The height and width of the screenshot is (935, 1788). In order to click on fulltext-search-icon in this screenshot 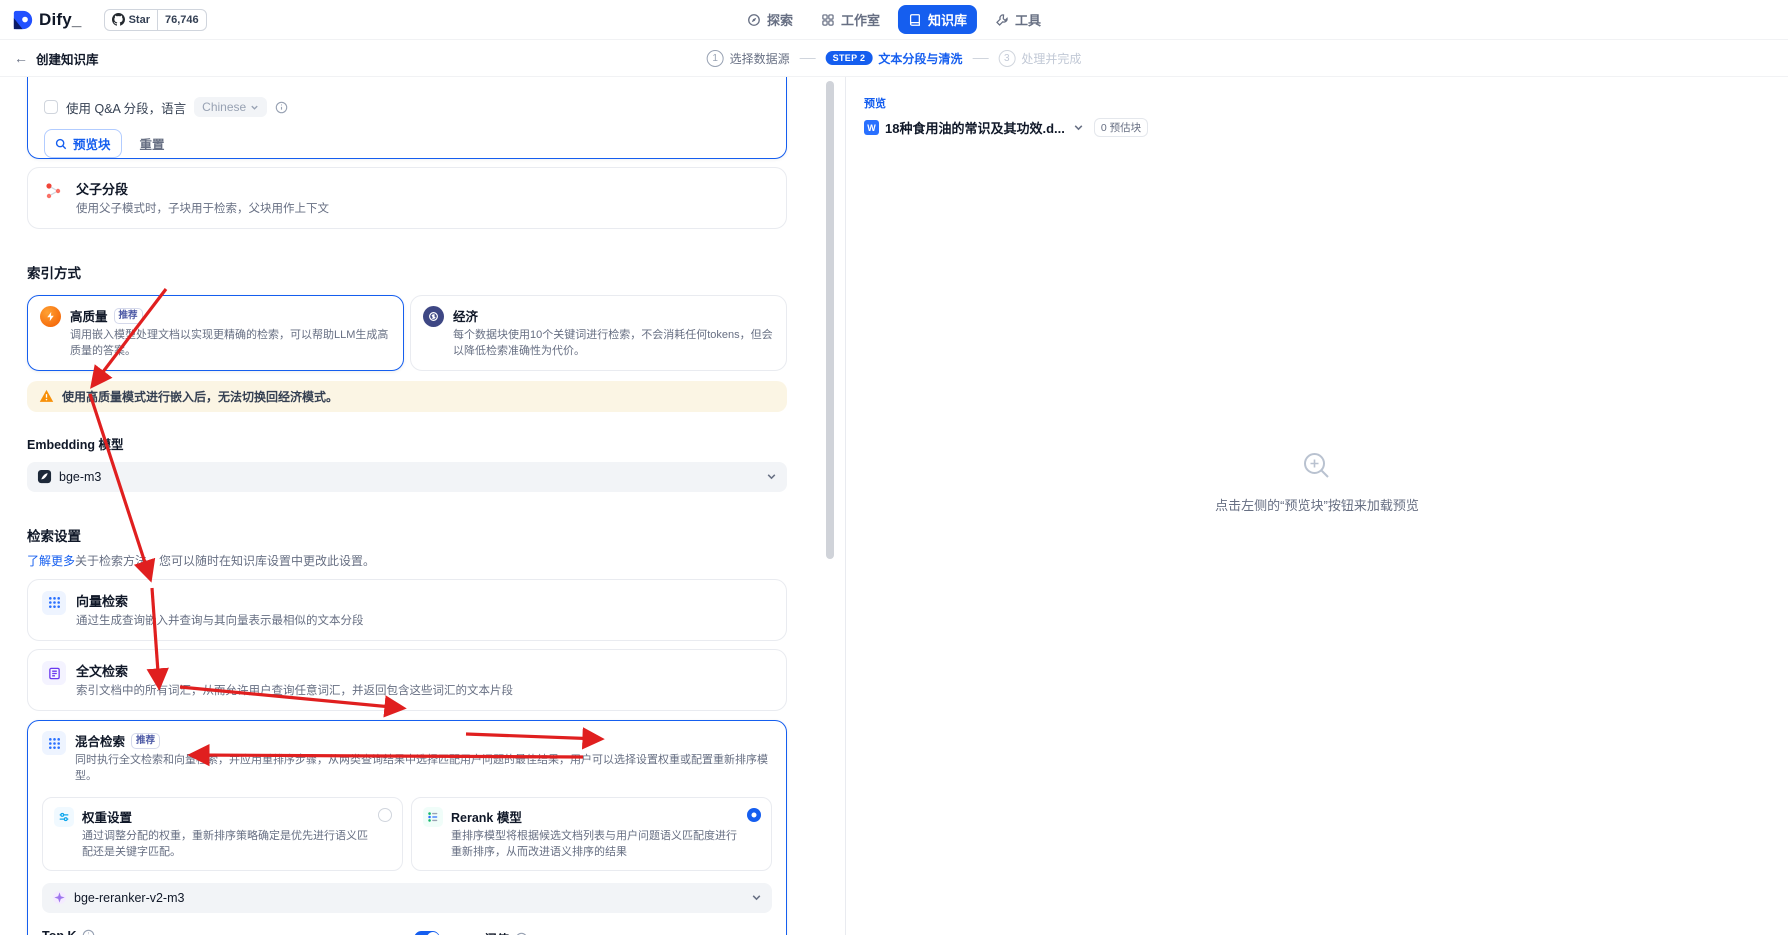, I will do `click(54, 673)`.